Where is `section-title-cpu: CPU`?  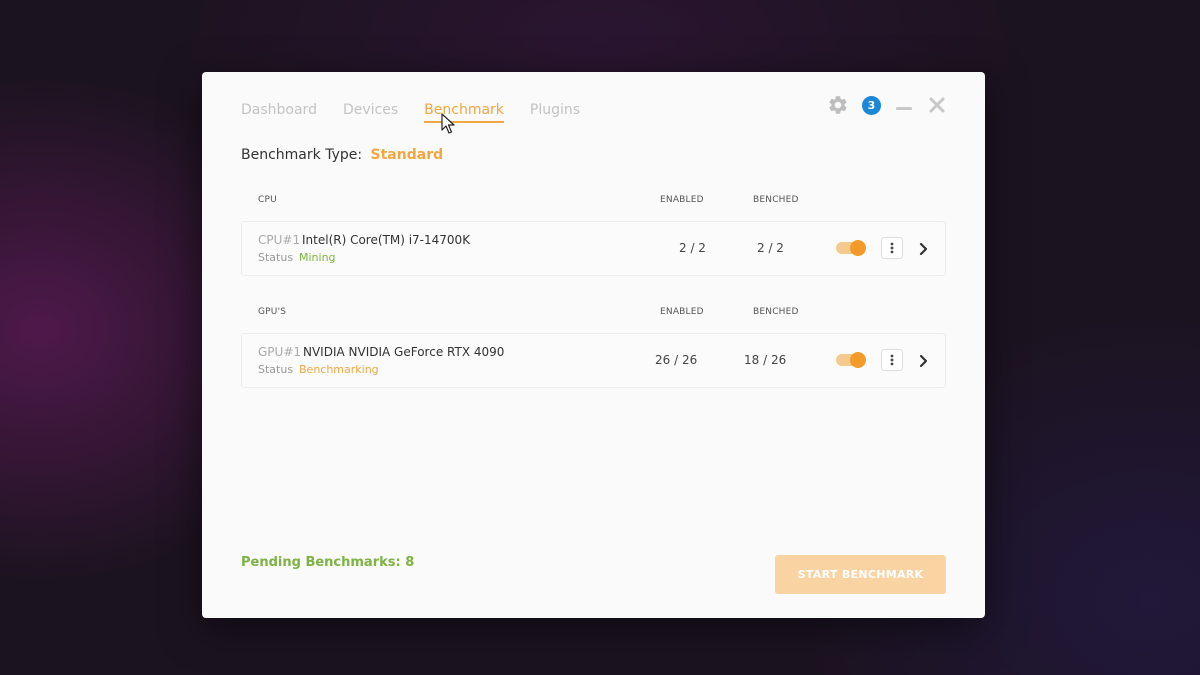 section-title-cpu: CPU is located at coordinates (267, 200).